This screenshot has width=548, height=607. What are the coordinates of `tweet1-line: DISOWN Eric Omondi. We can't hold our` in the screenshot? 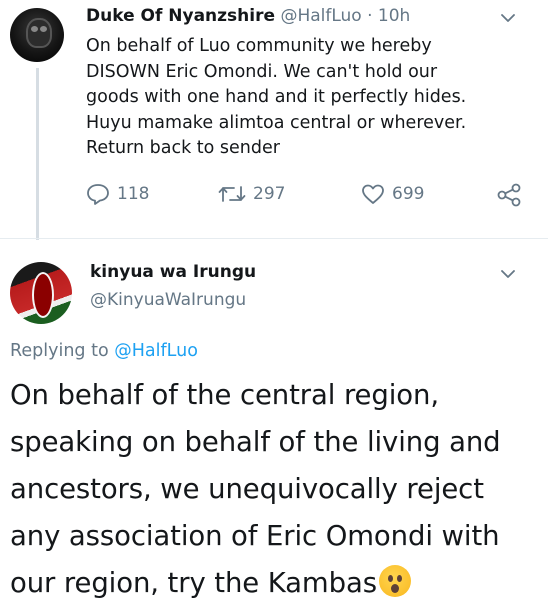 It's located at (262, 71).